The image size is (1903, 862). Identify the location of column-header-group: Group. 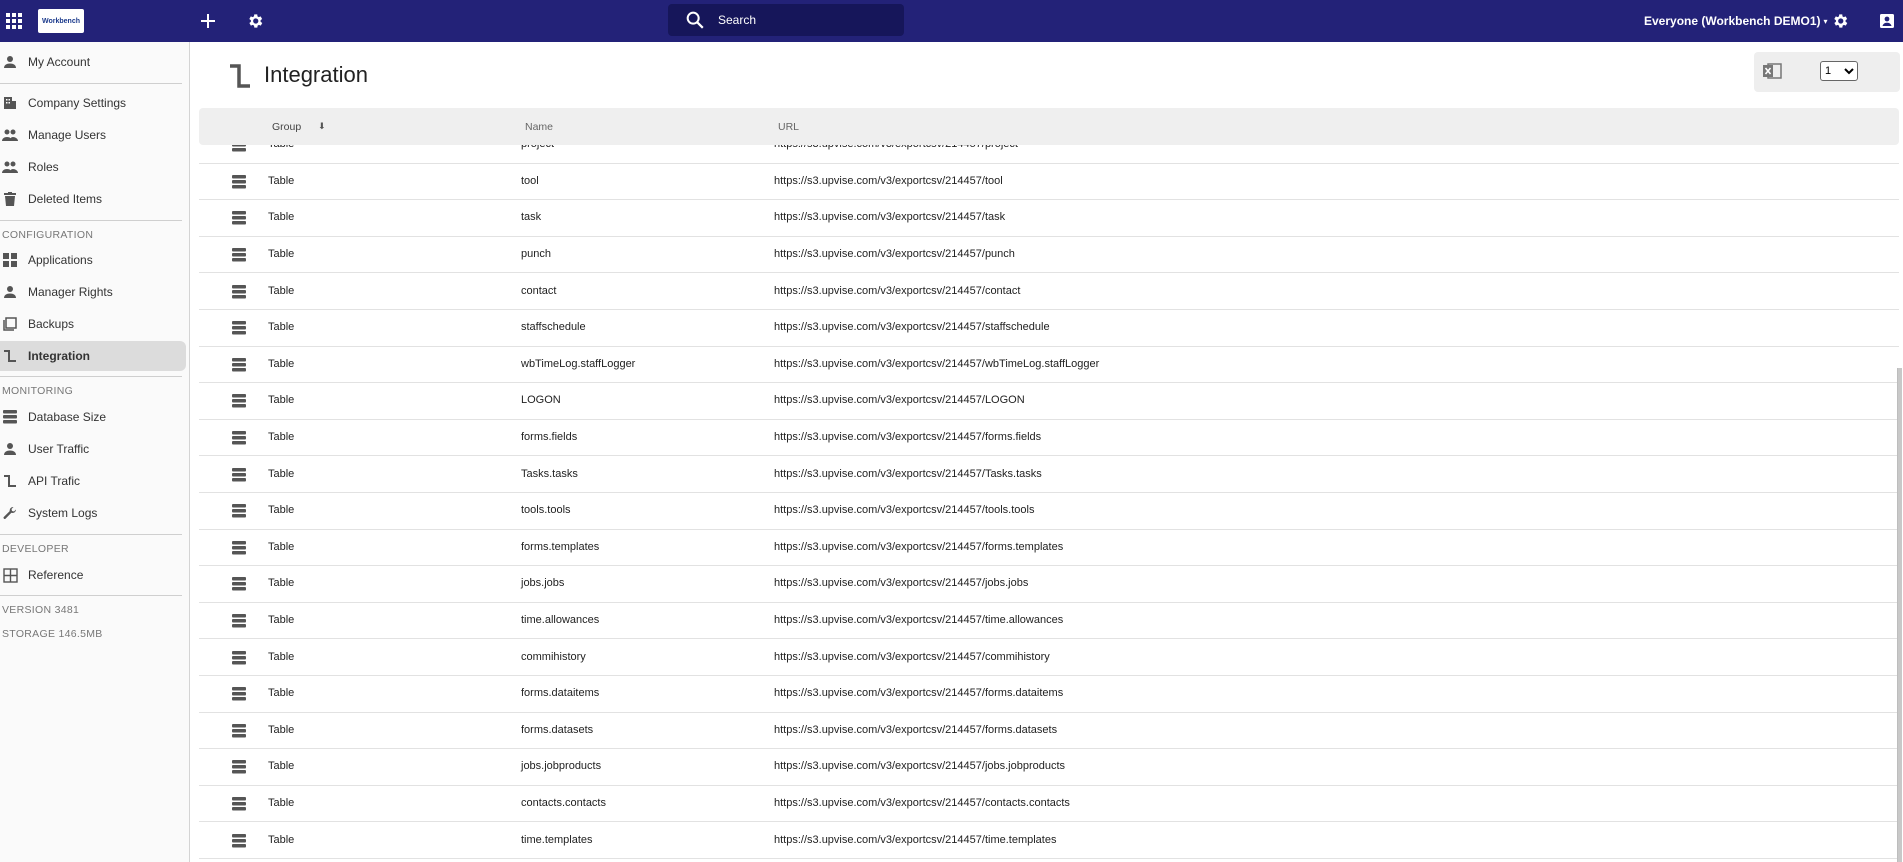
(286, 127).